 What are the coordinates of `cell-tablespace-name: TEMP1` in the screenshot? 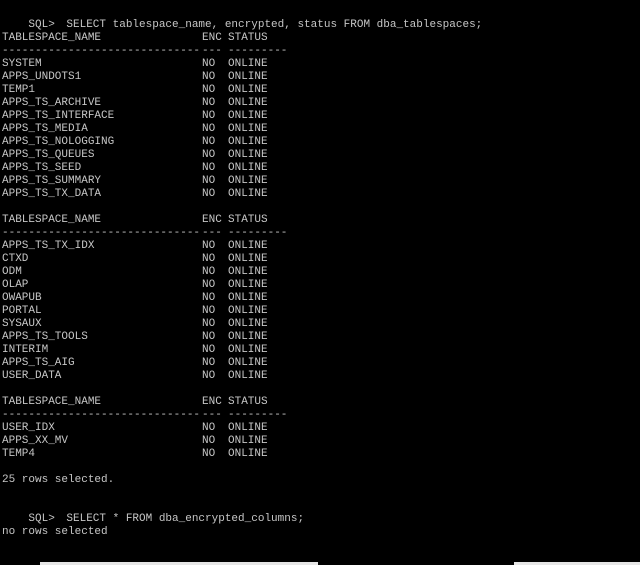 It's located at (19, 90).